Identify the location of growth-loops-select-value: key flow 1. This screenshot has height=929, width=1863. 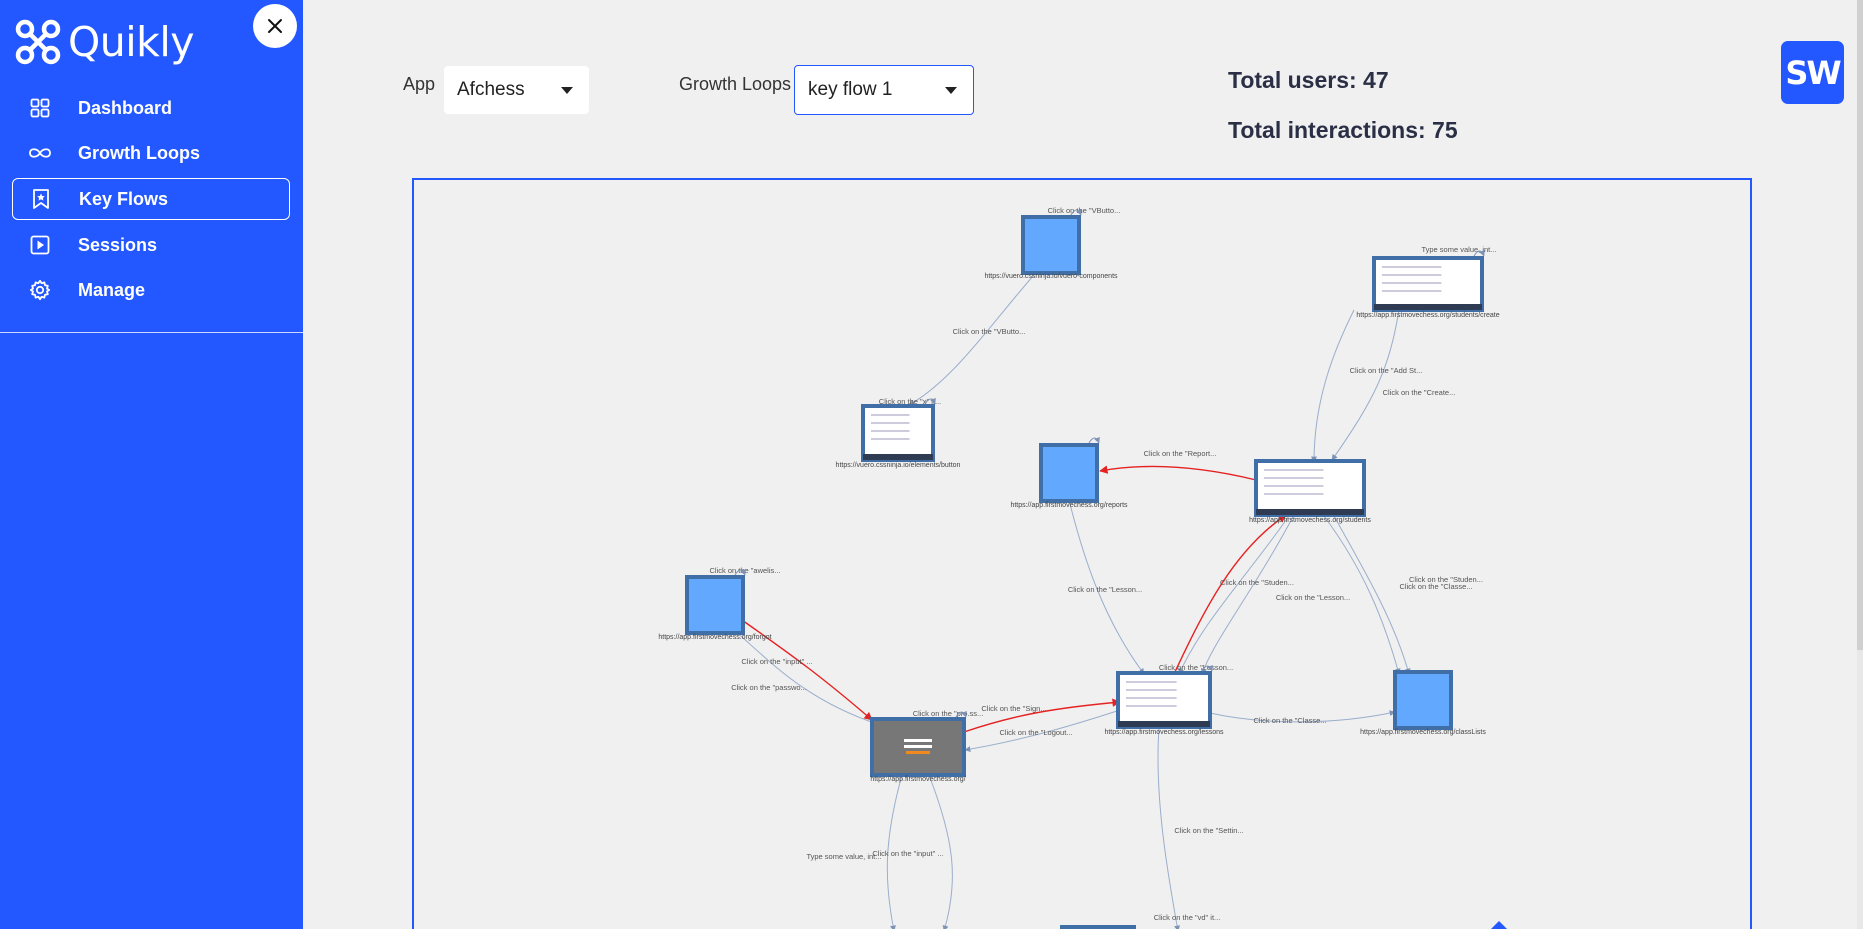
(850, 89).